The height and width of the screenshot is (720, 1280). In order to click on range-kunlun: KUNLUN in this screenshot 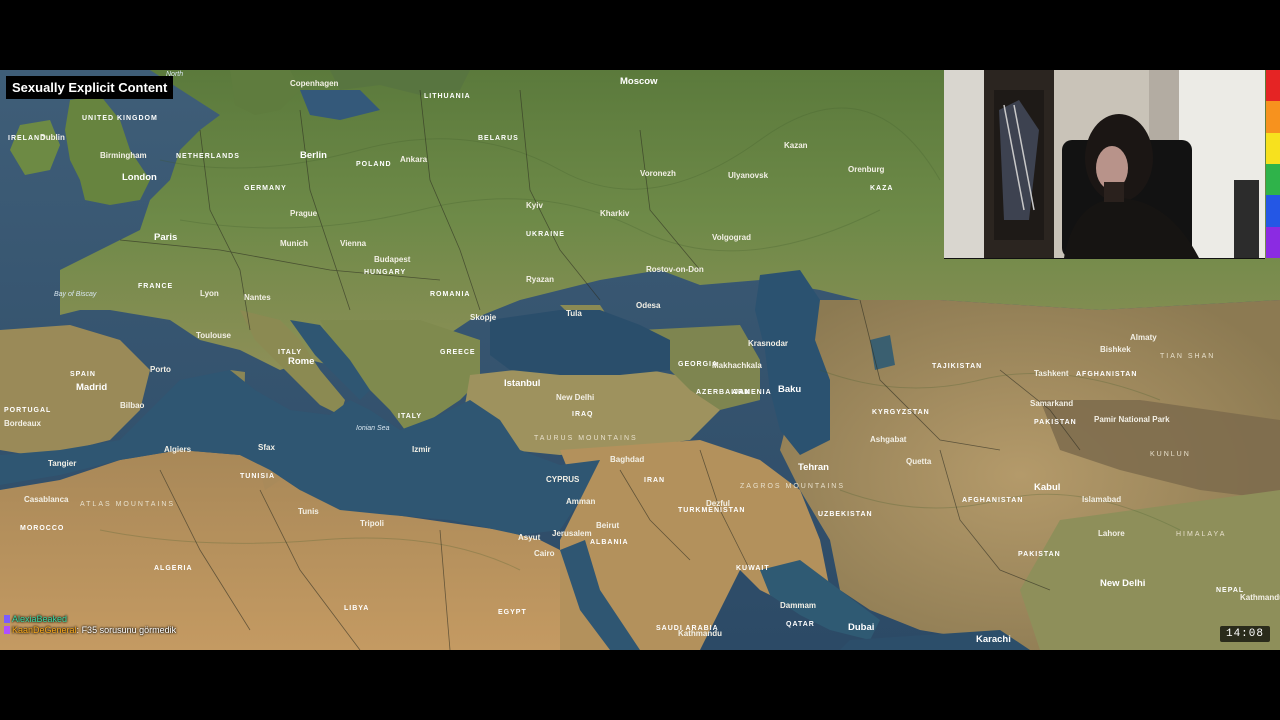, I will do `click(1170, 454)`.